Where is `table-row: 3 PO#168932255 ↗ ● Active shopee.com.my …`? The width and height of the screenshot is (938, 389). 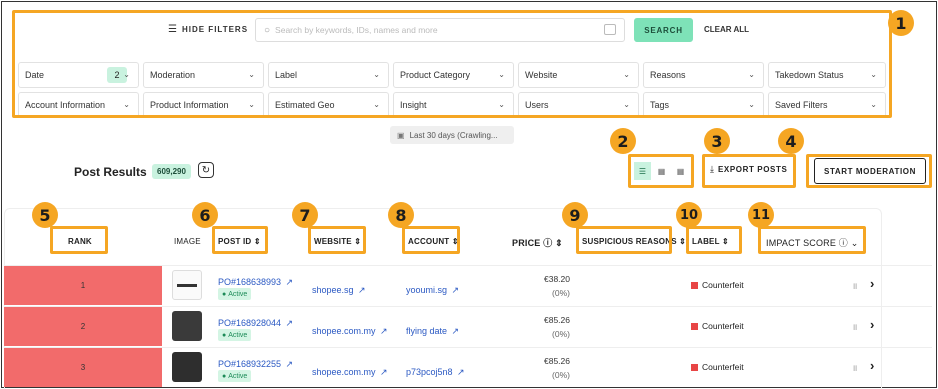 table-row: 3 PO#168932255 ↗ ● Active shopee.com.my … is located at coordinates (468, 367).